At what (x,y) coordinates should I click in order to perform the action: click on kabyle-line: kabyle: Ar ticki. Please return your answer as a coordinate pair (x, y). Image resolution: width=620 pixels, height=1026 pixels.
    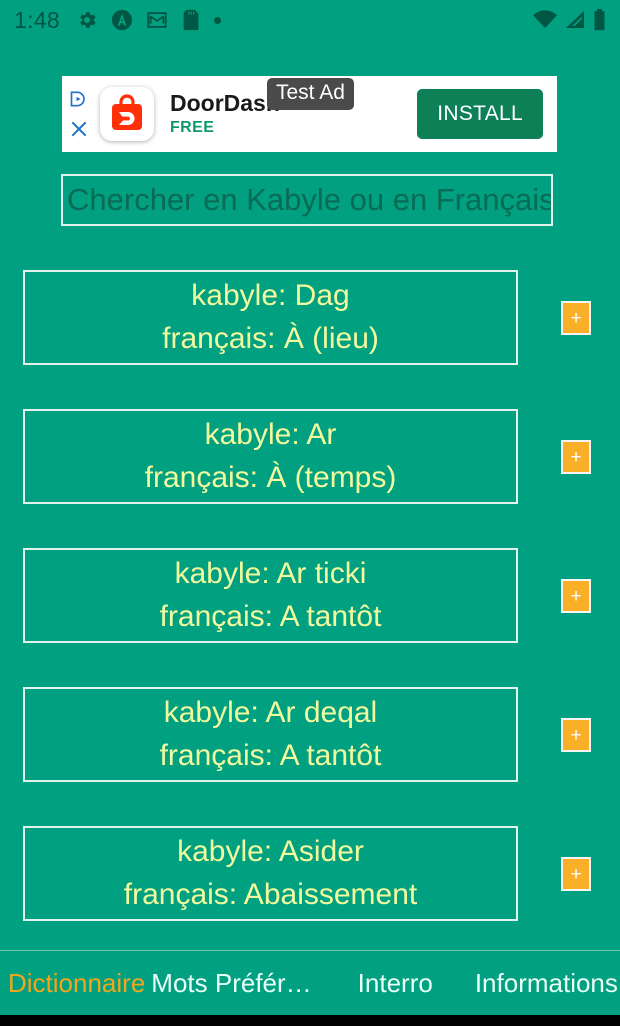
    Looking at the image, I should click on (270, 573).